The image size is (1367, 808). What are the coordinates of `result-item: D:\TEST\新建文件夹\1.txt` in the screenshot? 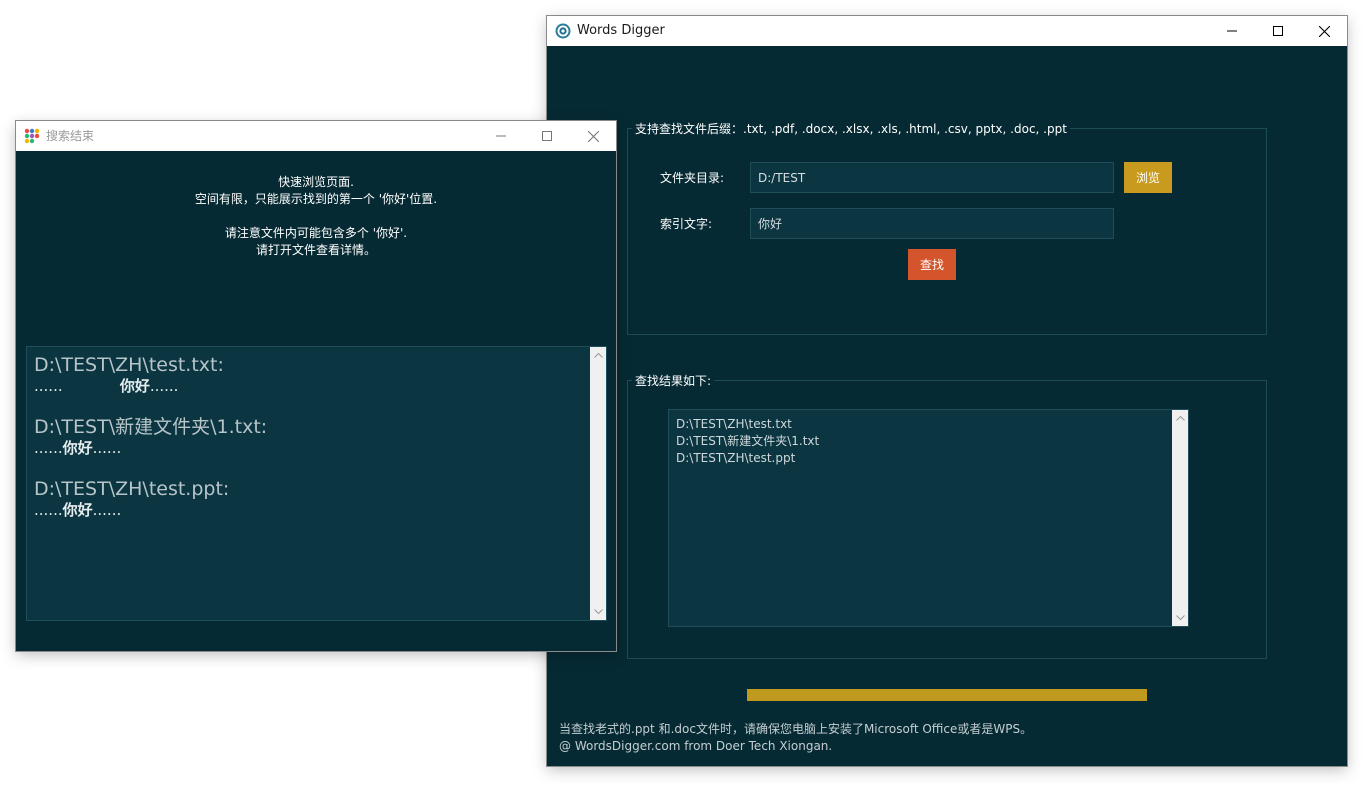 It's located at (747, 441).